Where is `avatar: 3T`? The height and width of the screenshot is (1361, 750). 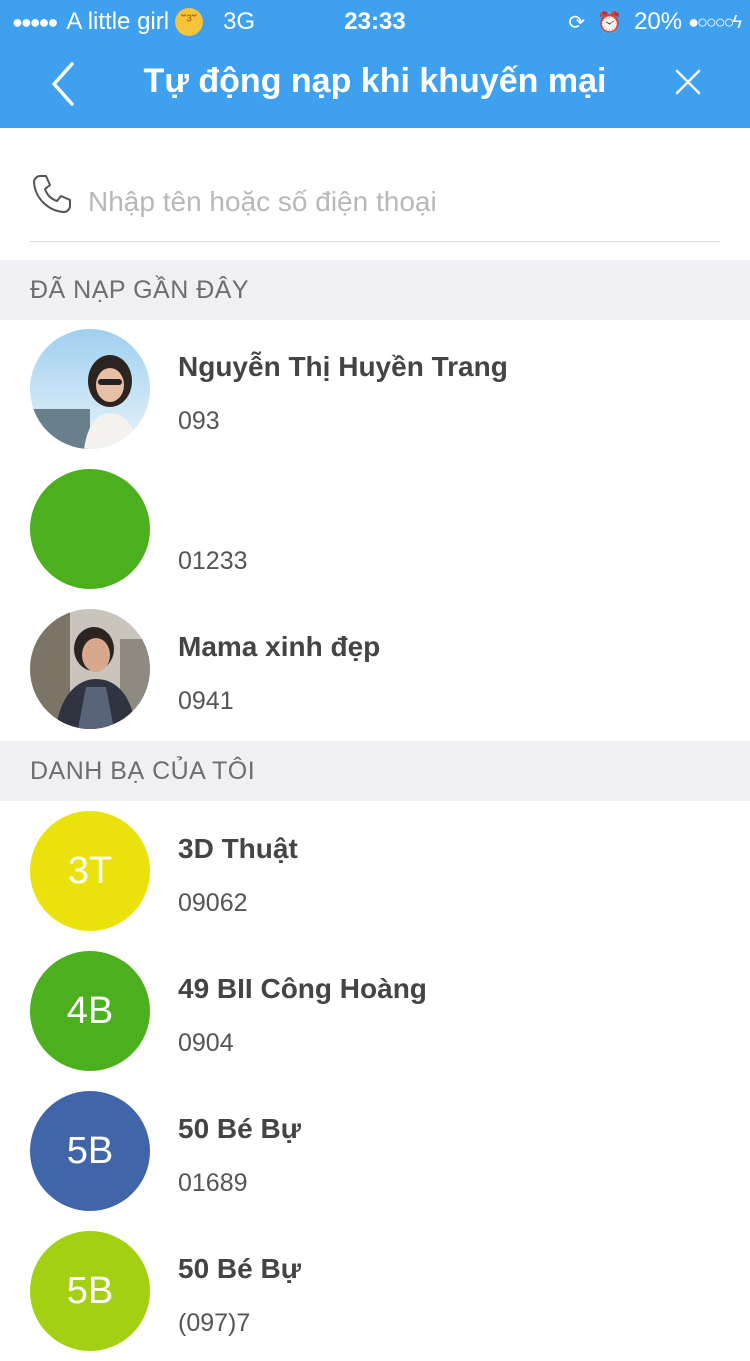
avatar: 3T is located at coordinates (90, 871).